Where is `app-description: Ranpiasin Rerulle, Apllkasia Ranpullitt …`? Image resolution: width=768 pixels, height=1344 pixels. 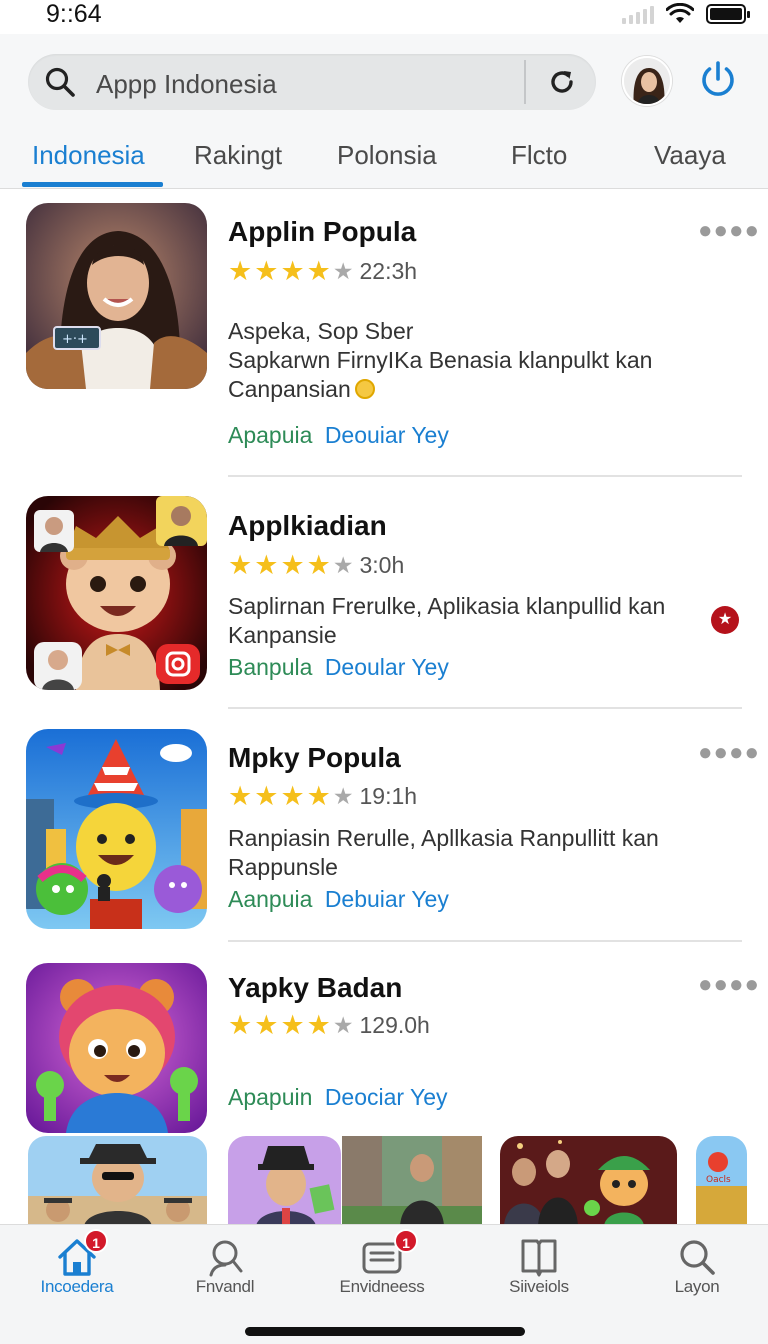 app-description: Ranpiasin Rerulle, Apllkasia Ranpullitt … is located at coordinates (463, 853).